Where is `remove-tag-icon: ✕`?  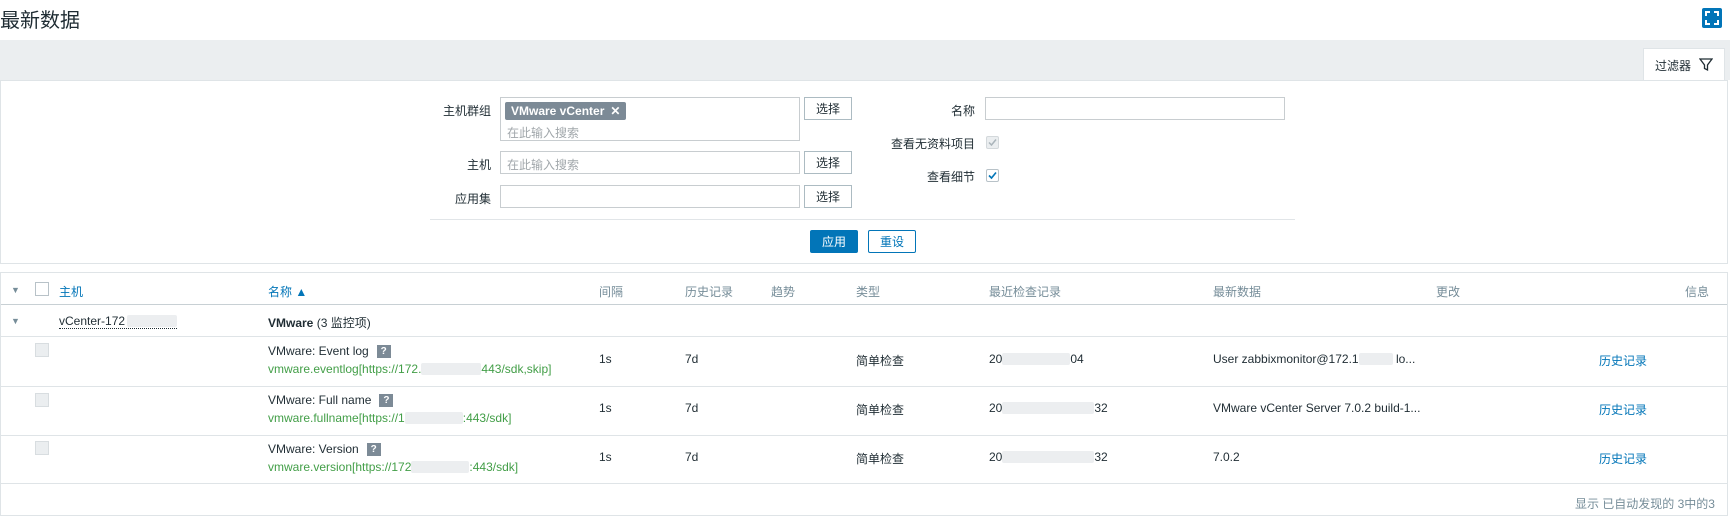 remove-tag-icon: ✕ is located at coordinates (615, 111).